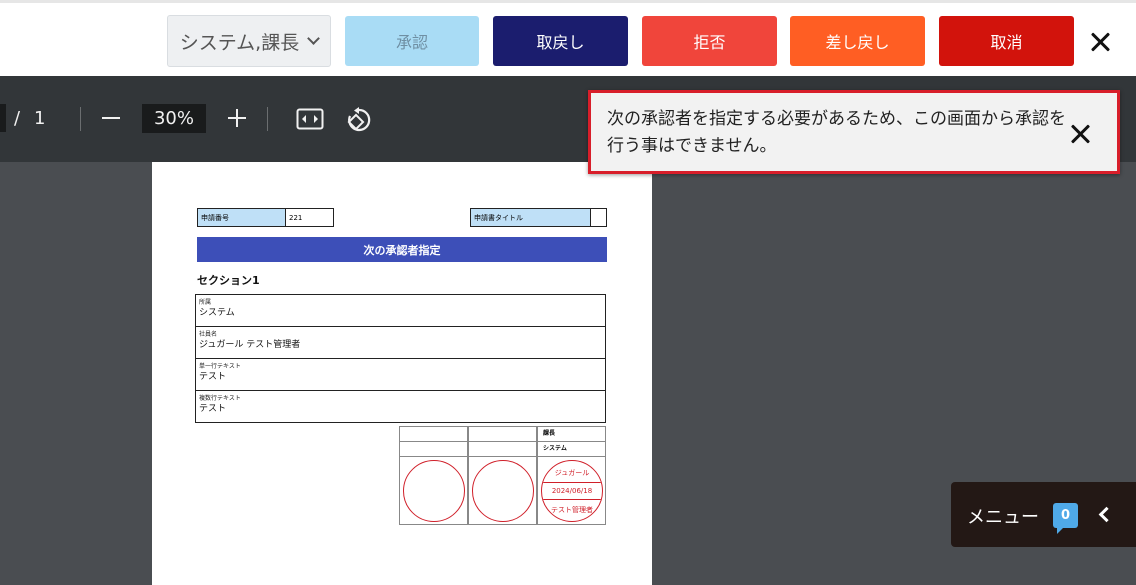 This screenshot has width=1136, height=585. I want to click on seal-name: テスト管理者, so click(572, 510).